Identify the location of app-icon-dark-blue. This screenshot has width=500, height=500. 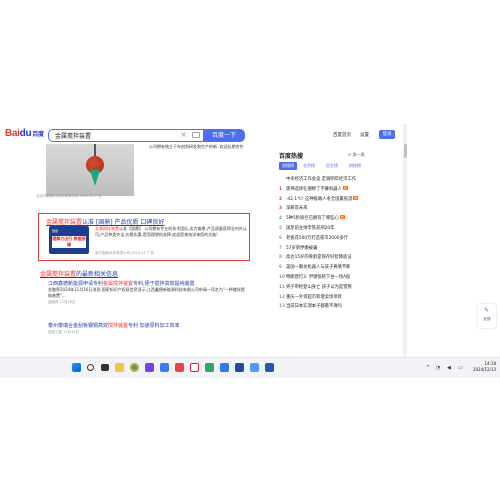
(269, 367).